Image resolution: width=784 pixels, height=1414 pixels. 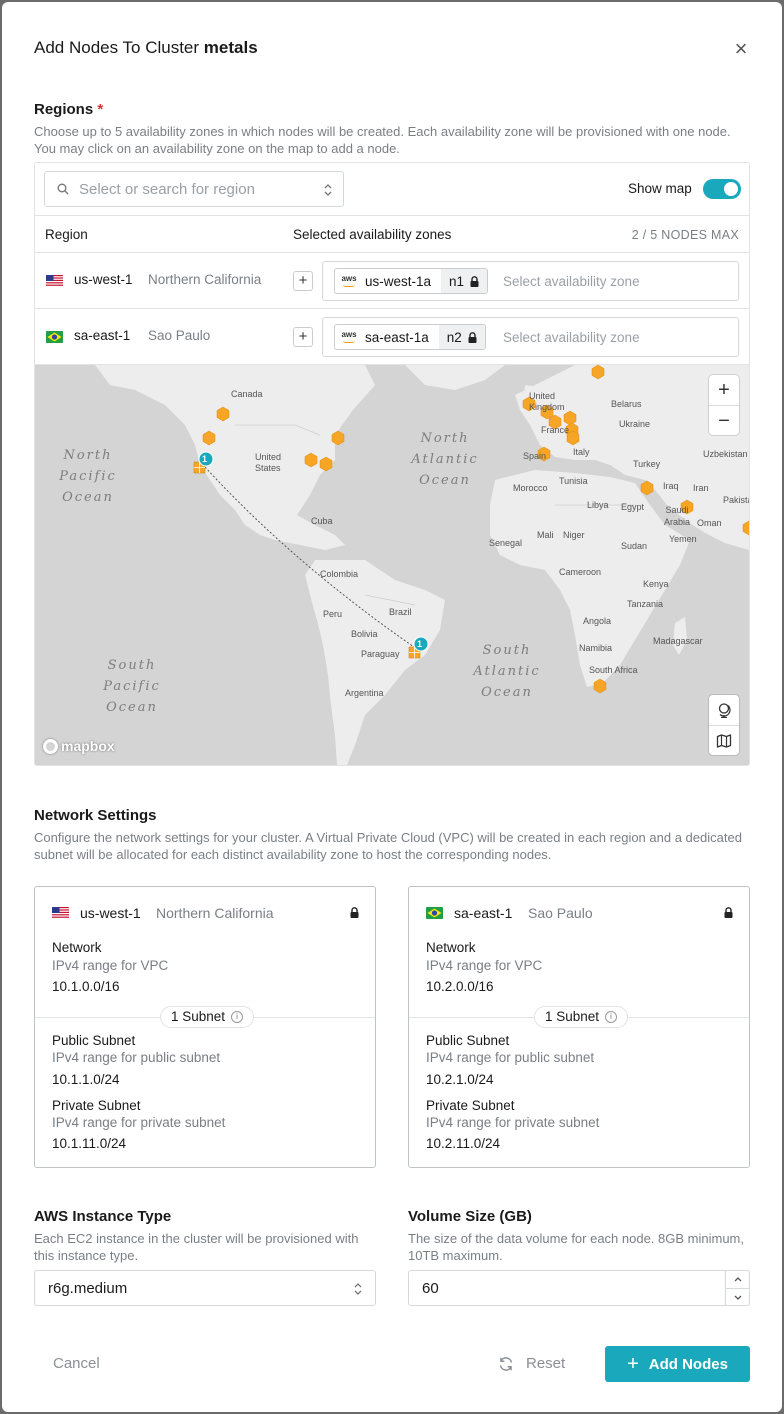 What do you see at coordinates (411, 281) in the screenshot?
I see `zone-chip: aws us-west-1a n1` at bounding box center [411, 281].